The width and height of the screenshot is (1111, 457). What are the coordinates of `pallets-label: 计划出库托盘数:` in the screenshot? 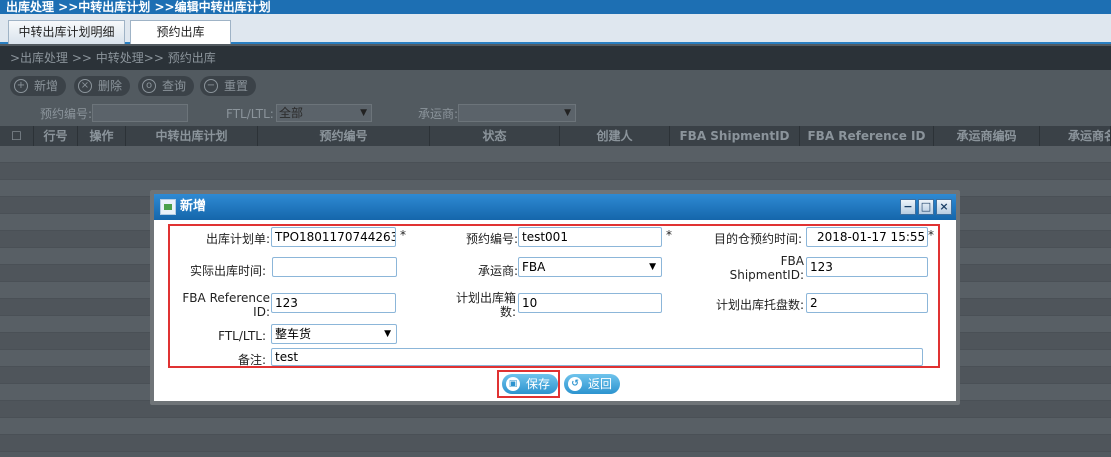 It's located at (759, 305).